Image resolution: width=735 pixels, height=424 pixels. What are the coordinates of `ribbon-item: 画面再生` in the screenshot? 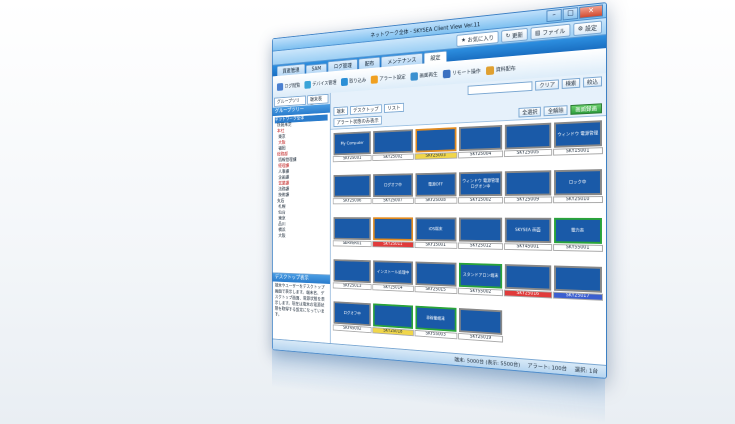 It's located at (424, 75).